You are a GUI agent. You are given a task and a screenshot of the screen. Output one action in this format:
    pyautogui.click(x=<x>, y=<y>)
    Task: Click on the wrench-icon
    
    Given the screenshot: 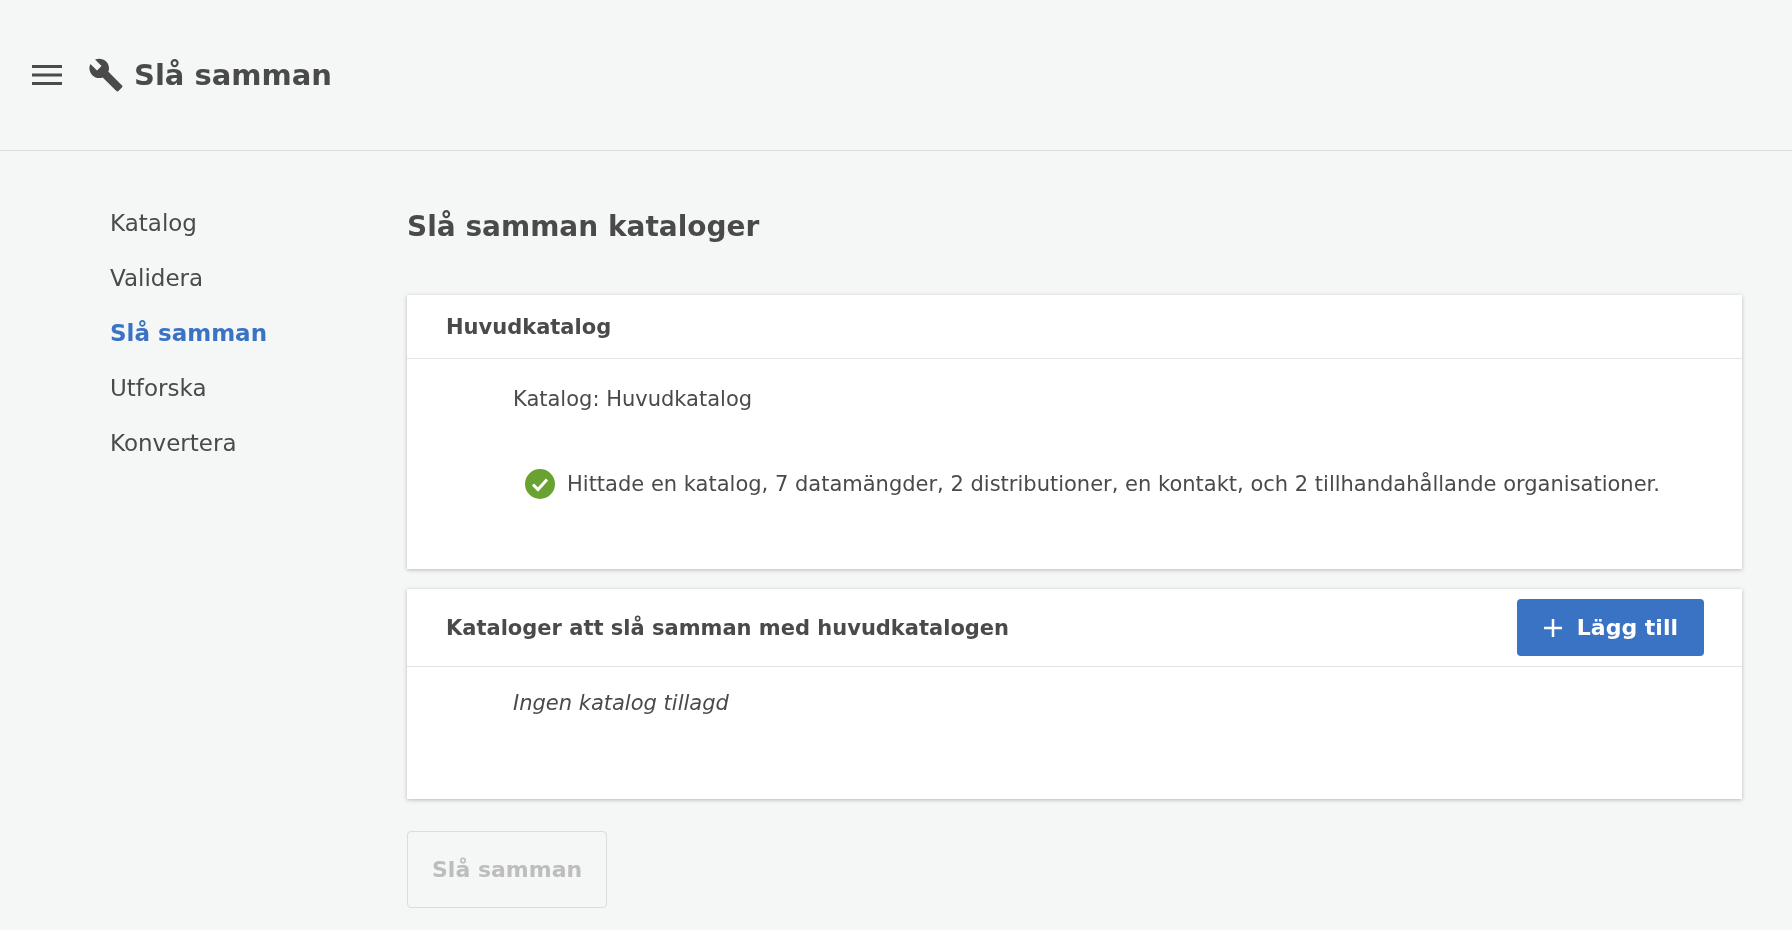 What is the action you would take?
    pyautogui.click(x=106, y=75)
    